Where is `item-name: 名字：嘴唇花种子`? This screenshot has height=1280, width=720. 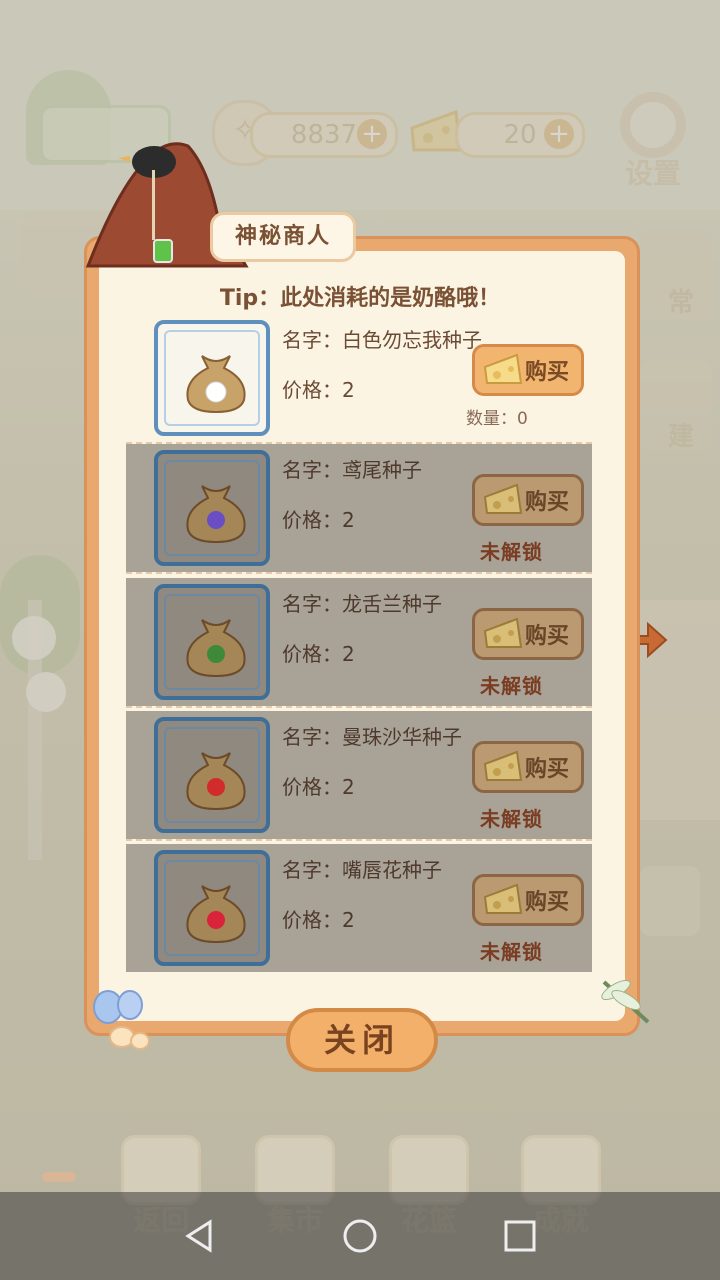
item-name: 名字：嘴唇花种子 is located at coordinates (362, 870).